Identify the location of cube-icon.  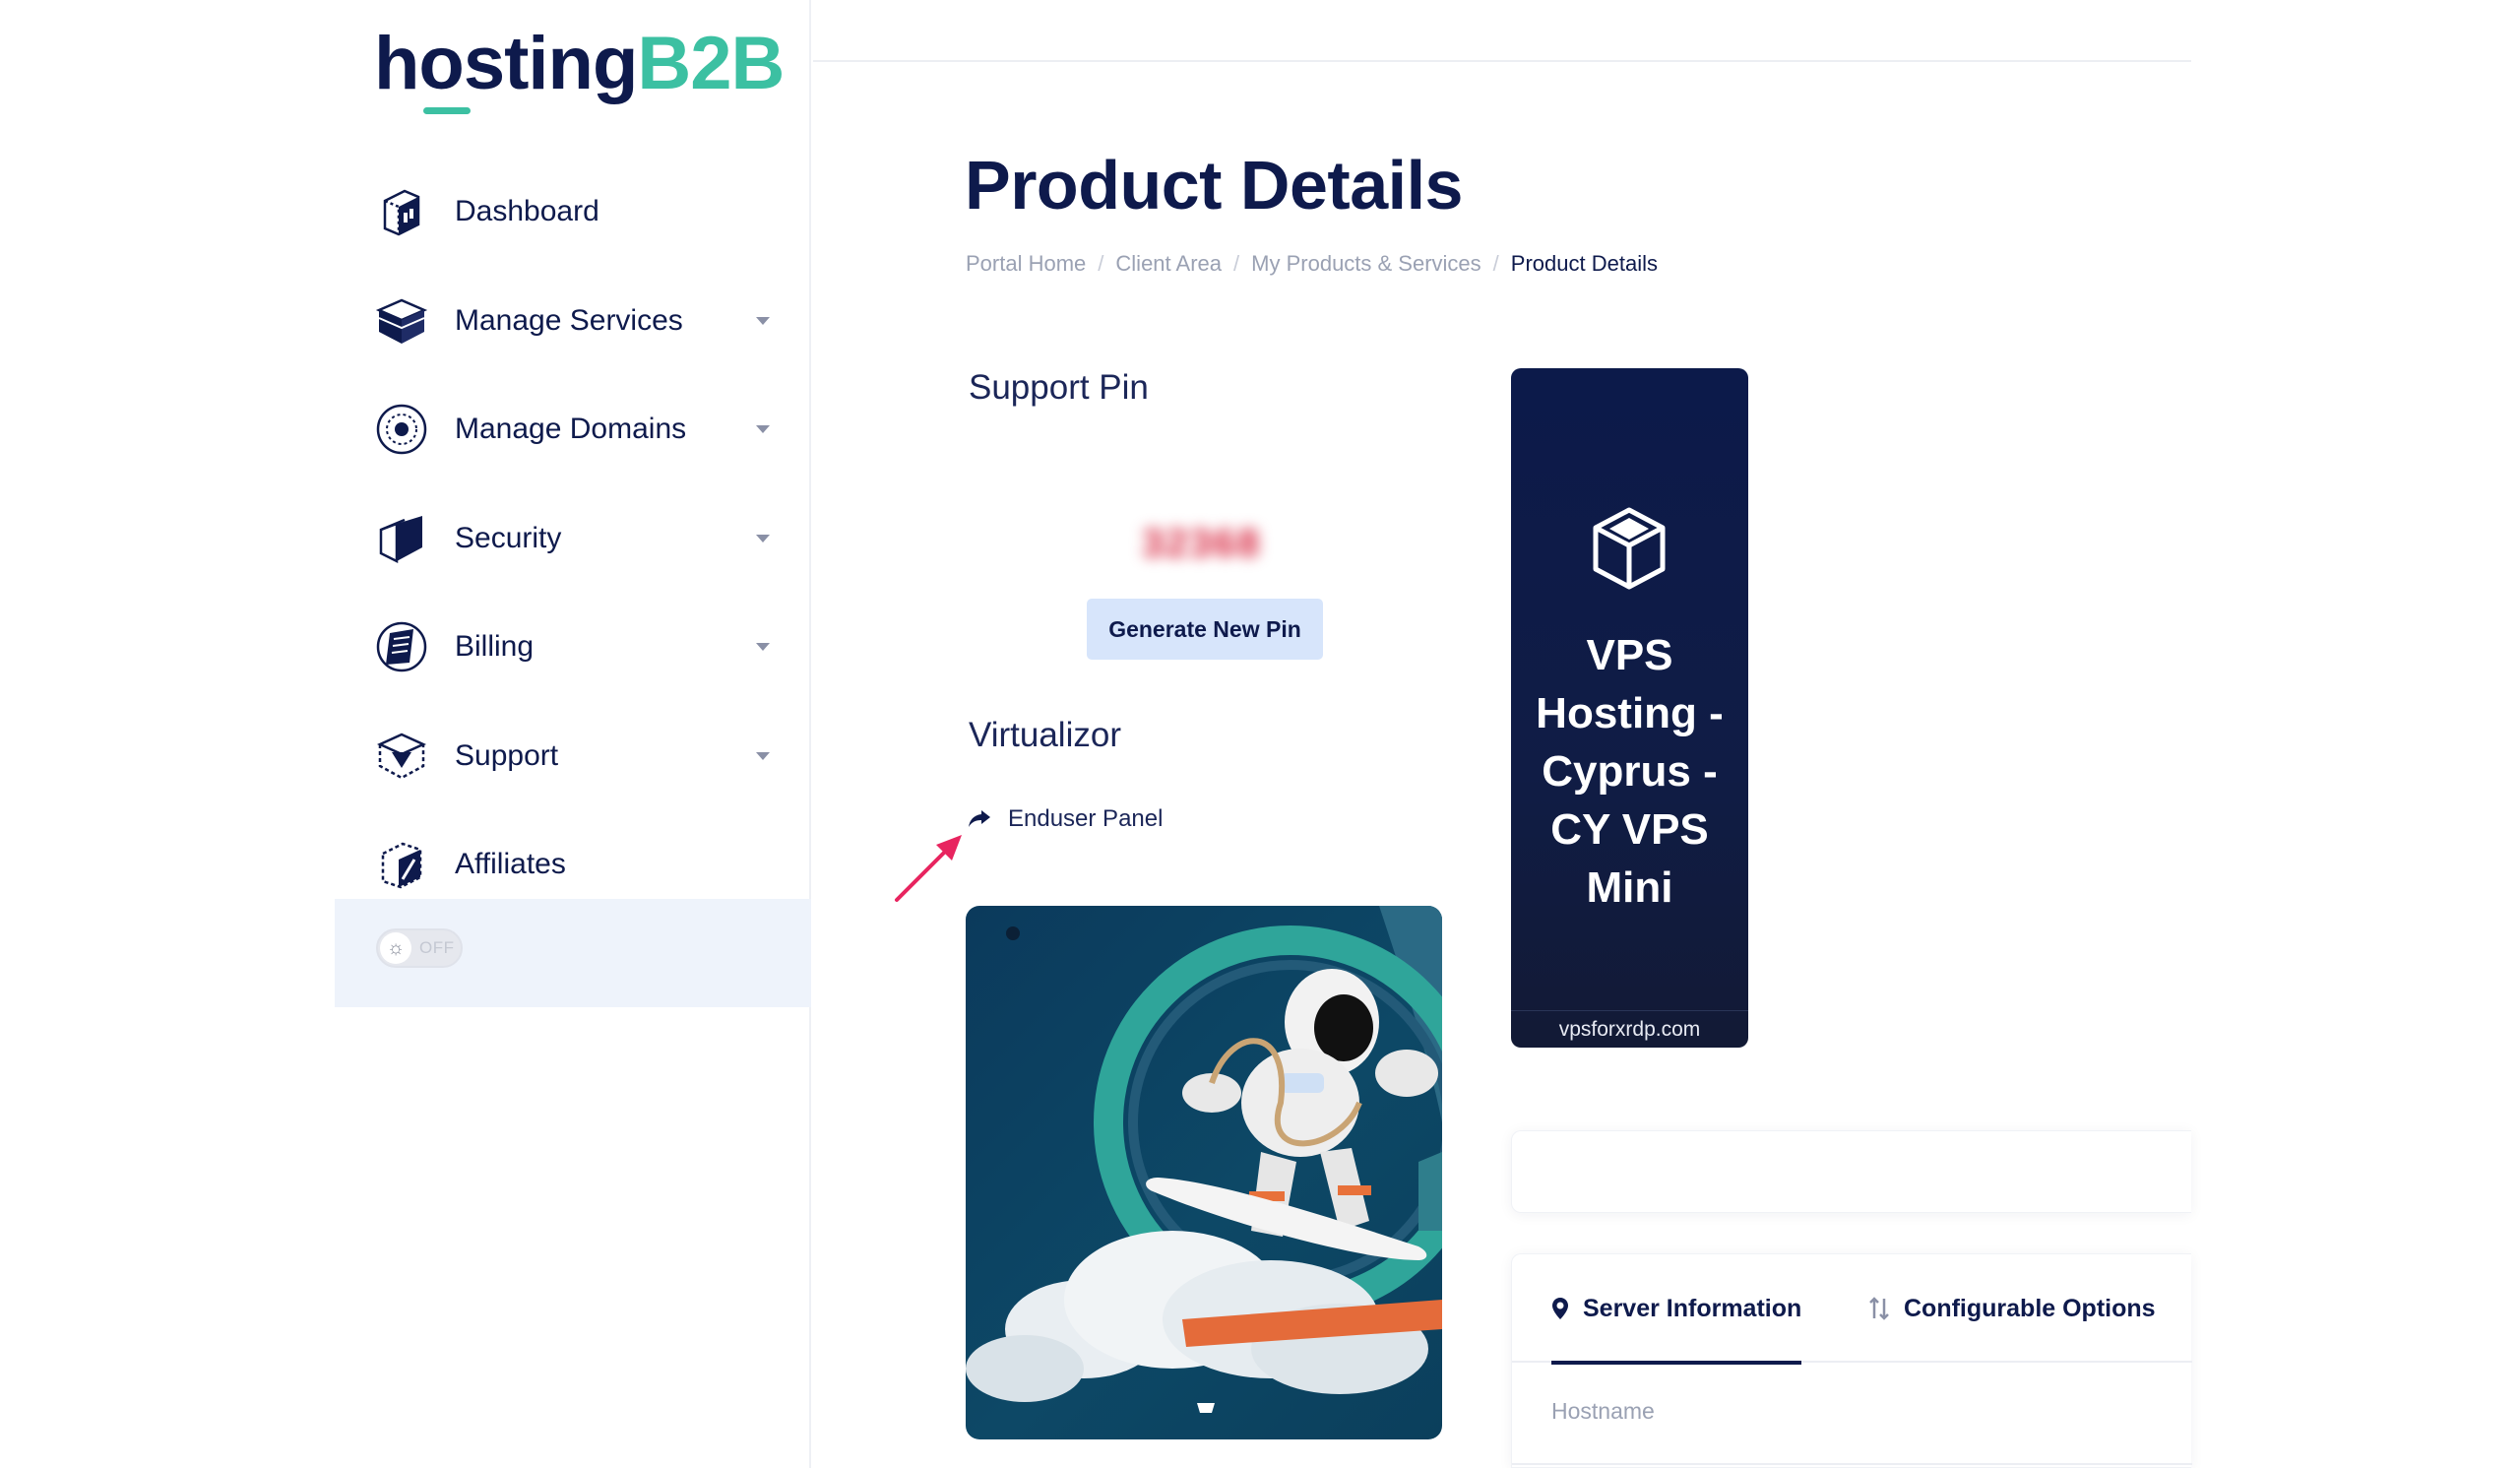
(1629, 549).